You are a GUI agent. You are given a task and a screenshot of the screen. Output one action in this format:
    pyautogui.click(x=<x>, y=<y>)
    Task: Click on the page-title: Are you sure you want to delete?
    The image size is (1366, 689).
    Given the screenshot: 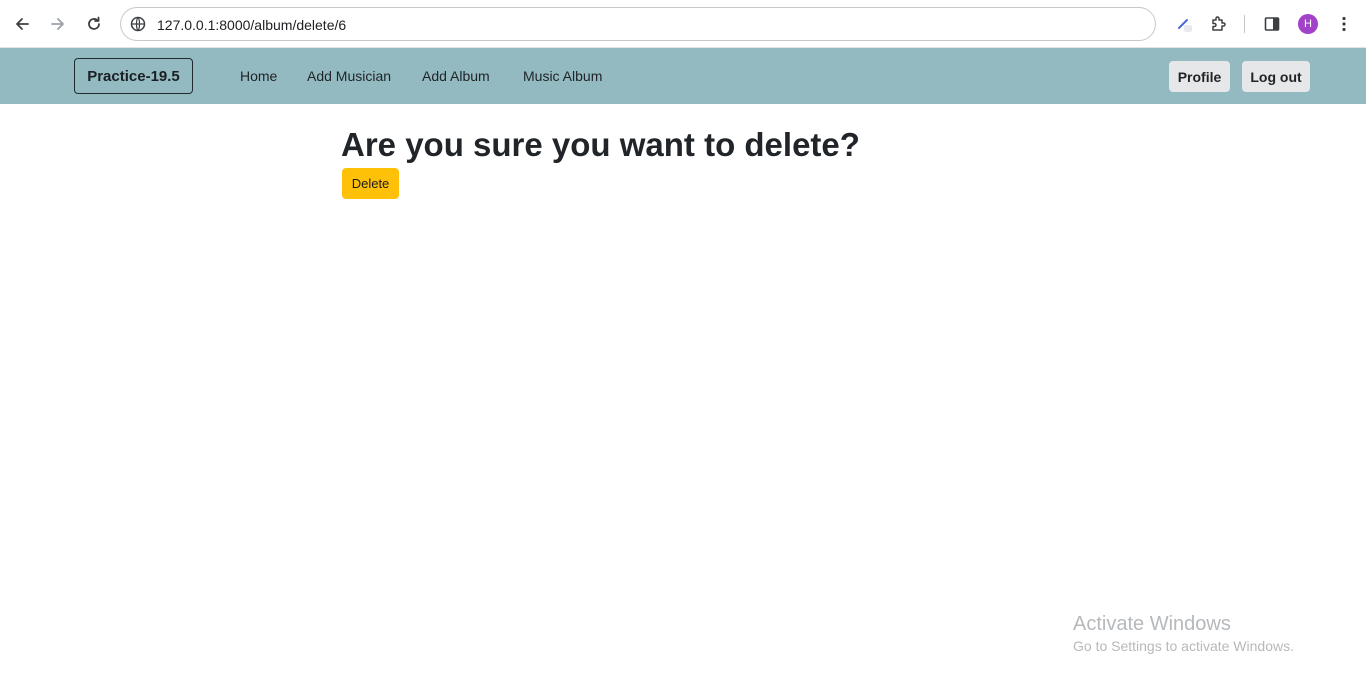 What is the action you would take?
    pyautogui.click(x=600, y=144)
    